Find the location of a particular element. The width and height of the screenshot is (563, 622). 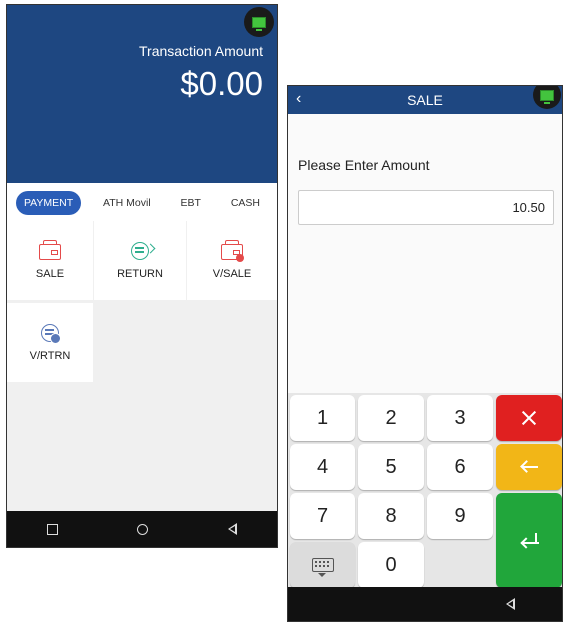

tab-ath-movil: ATH Movil is located at coordinates (127, 203).